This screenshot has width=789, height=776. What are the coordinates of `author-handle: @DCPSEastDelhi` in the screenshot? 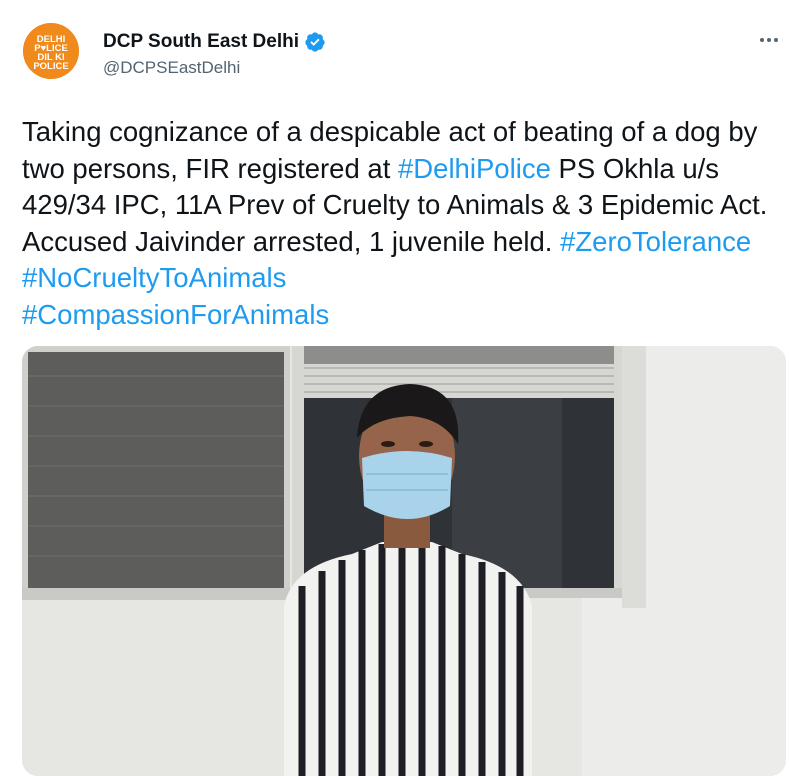 It's located at (214, 68).